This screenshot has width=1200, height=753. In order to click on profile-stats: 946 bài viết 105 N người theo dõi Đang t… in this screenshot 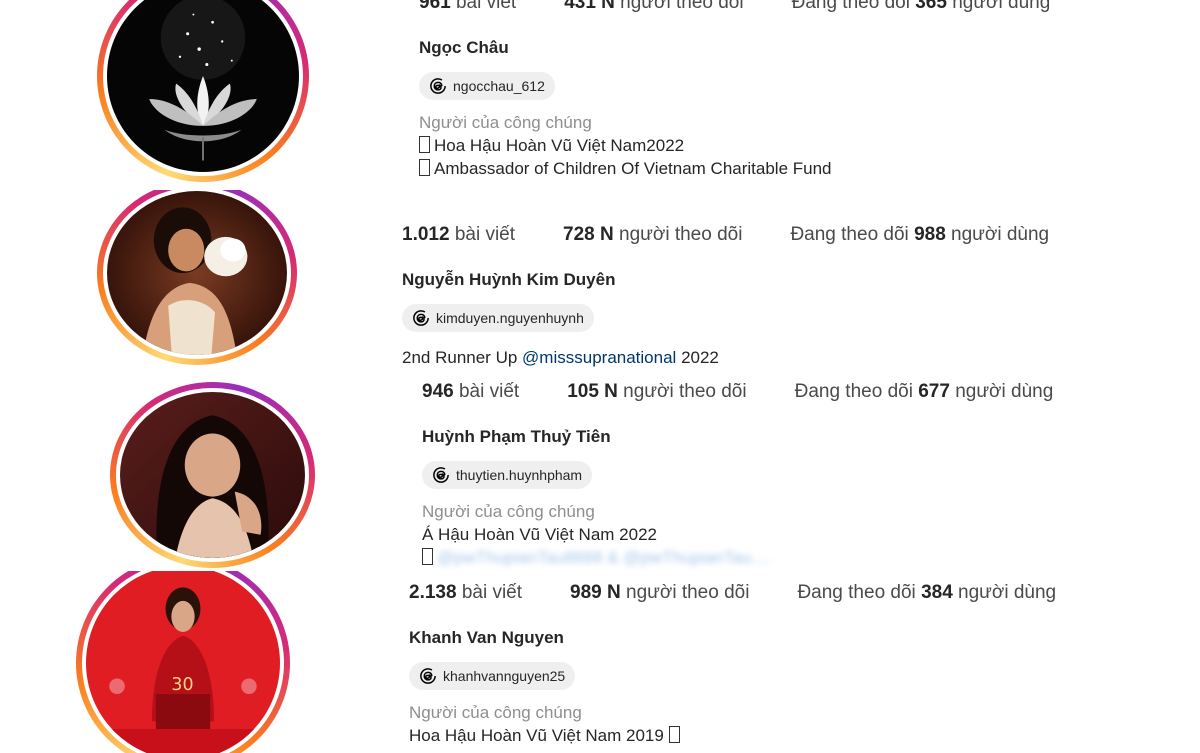, I will do `click(761, 392)`.